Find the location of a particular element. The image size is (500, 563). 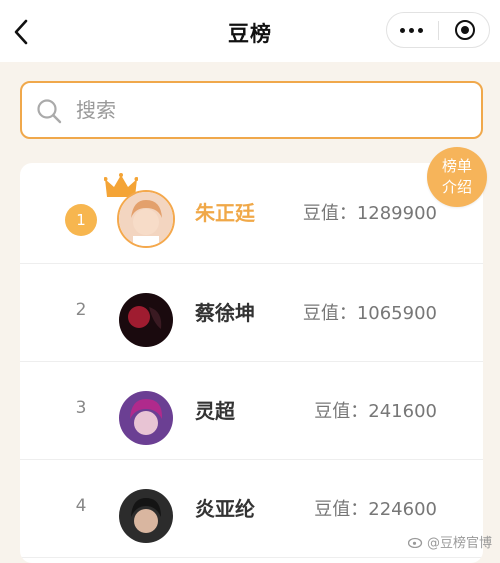

top-bar: 豆榜 is located at coordinates (250, 31).